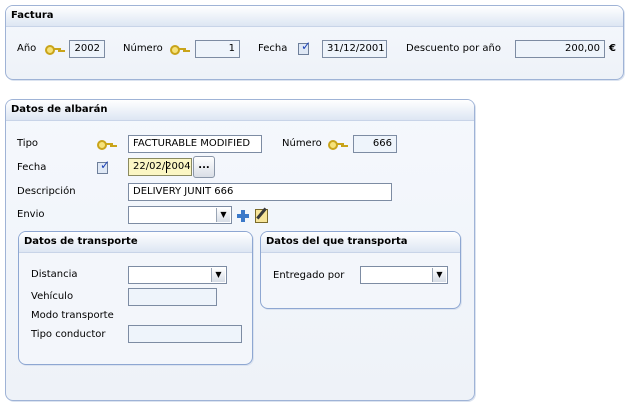 This screenshot has height=407, width=631. I want to click on numero-label: Número, so click(143, 48).